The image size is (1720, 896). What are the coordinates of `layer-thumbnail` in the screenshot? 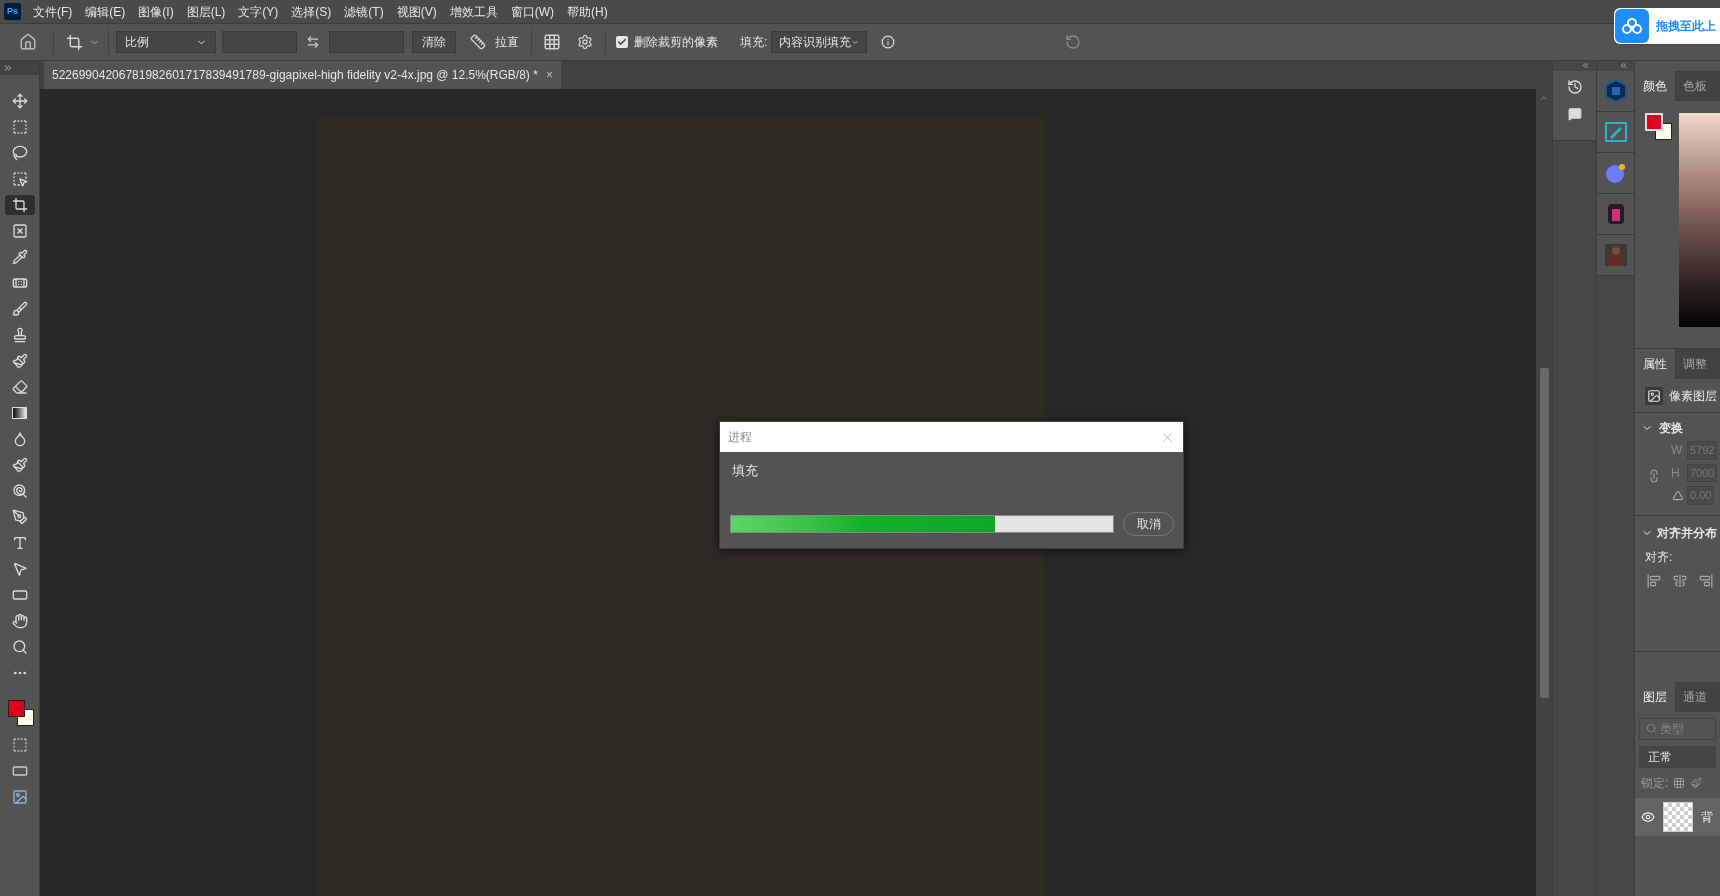 It's located at (1678, 816).